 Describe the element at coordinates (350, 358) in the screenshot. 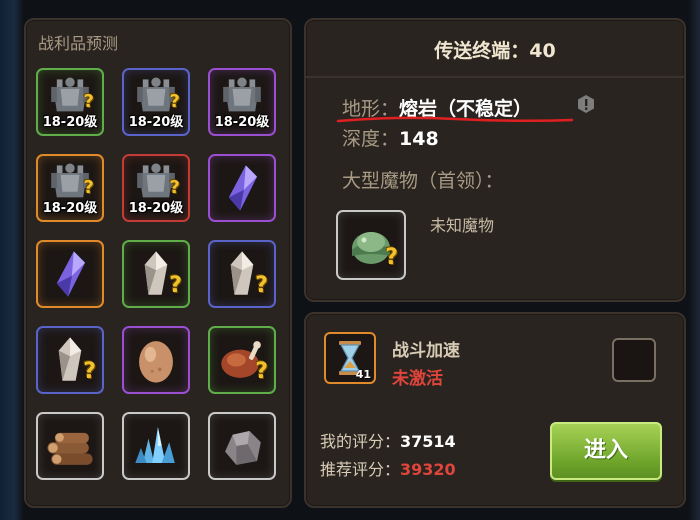

I see `battle-speed-item: 41` at that location.